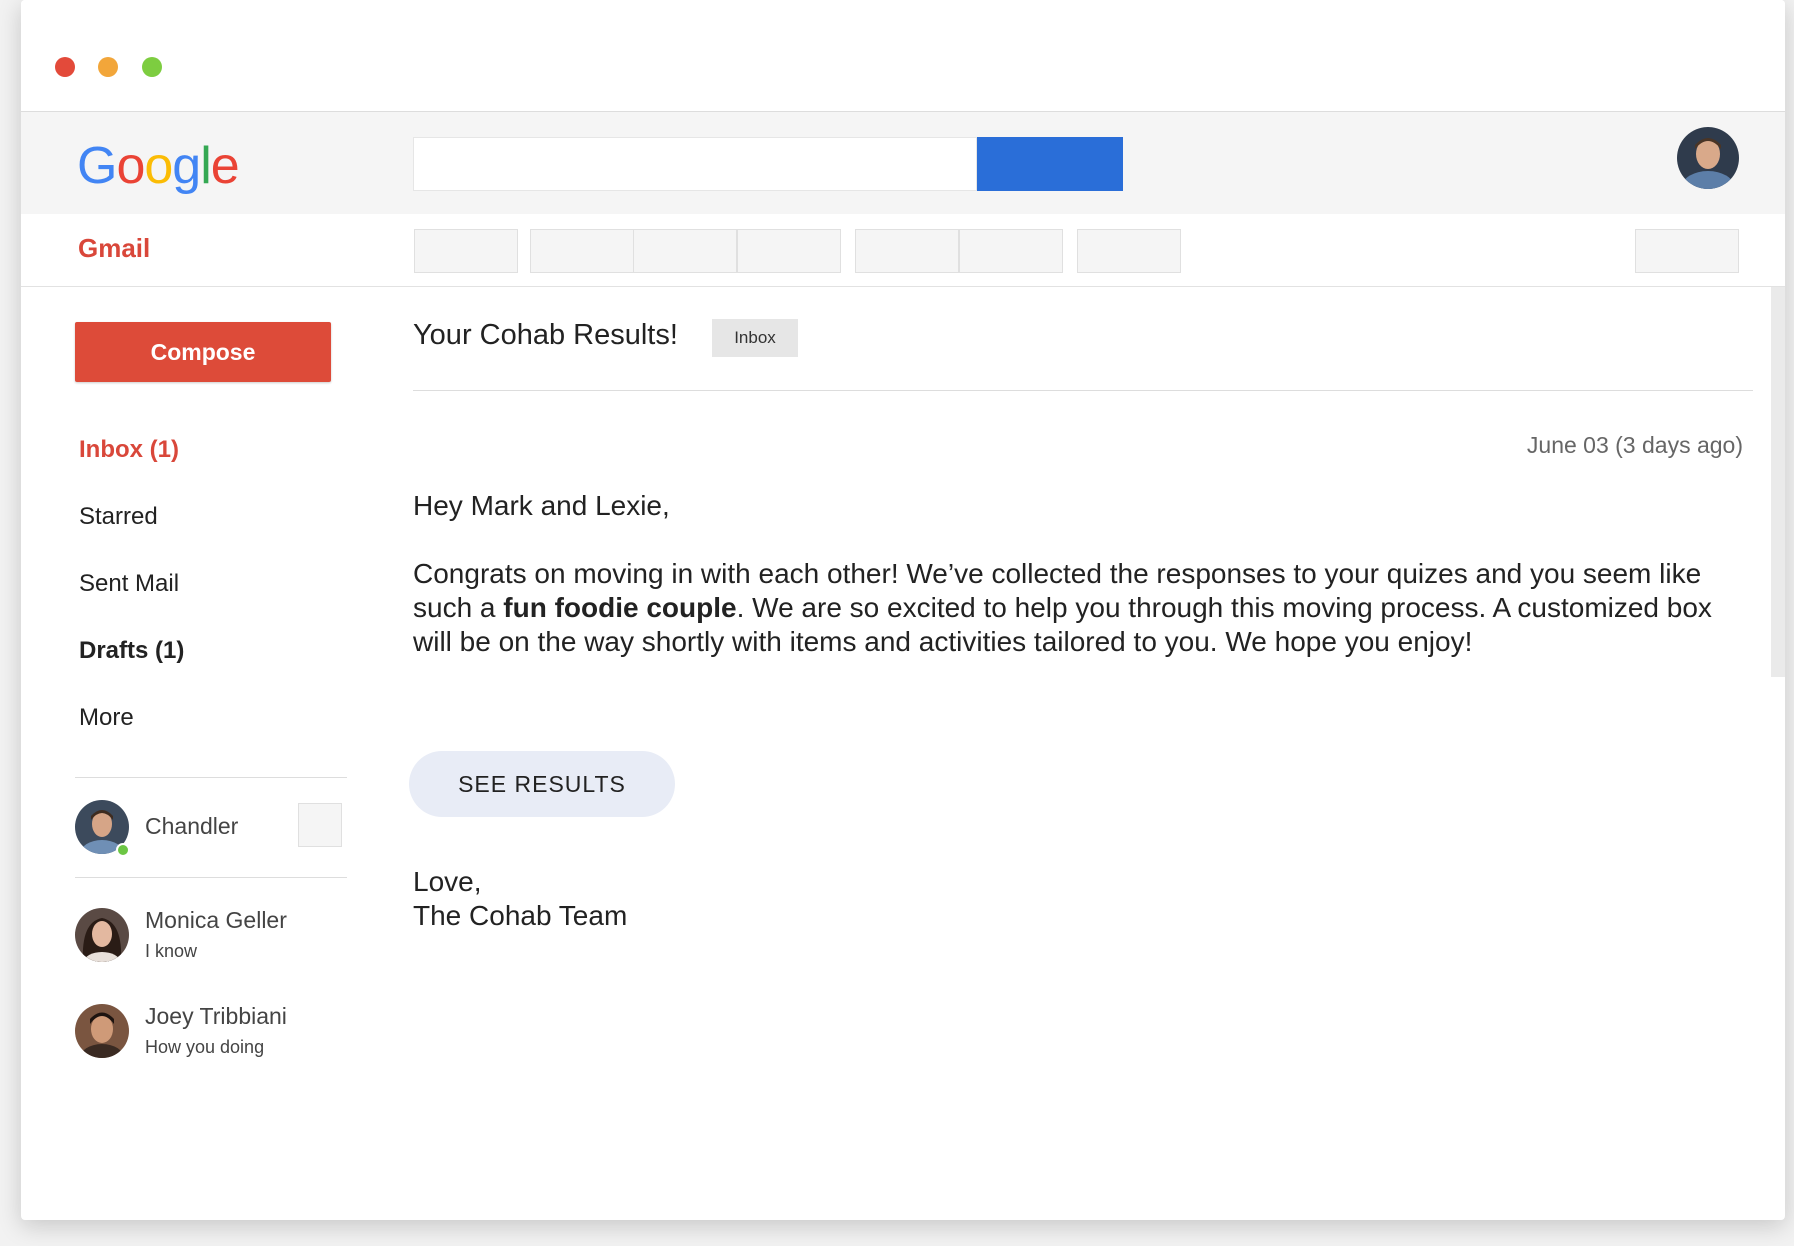 Image resolution: width=1794 pixels, height=1246 pixels. Describe the element at coordinates (205, 1047) in the screenshot. I see `contact-message-joey: How you doing` at that location.